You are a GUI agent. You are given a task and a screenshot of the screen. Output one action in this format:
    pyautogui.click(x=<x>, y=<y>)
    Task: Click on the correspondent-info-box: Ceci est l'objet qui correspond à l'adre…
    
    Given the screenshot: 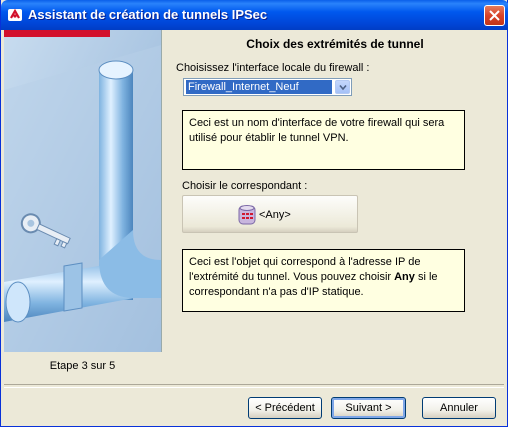 What is the action you would take?
    pyautogui.click(x=323, y=280)
    